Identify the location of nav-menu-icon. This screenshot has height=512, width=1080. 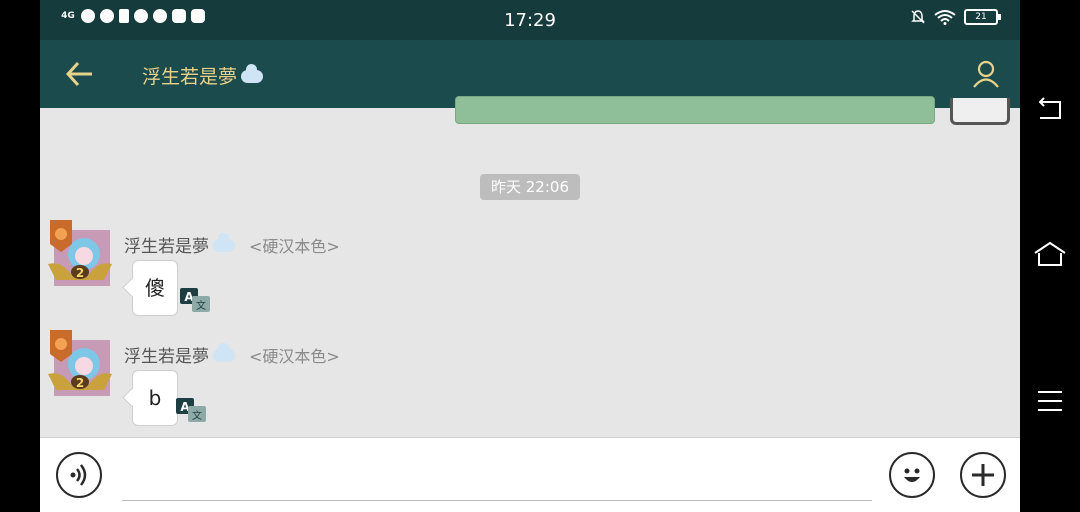
(1050, 401).